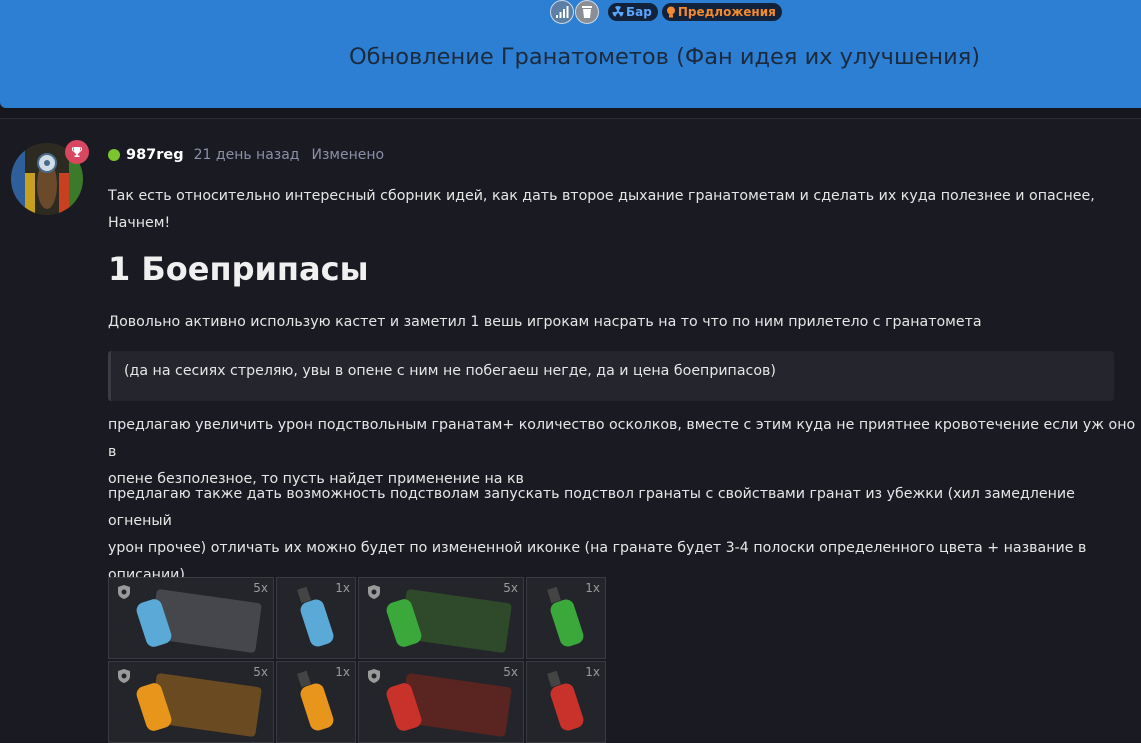 This screenshot has width=1141, height=743. I want to click on achievement-badge, so click(77, 152).